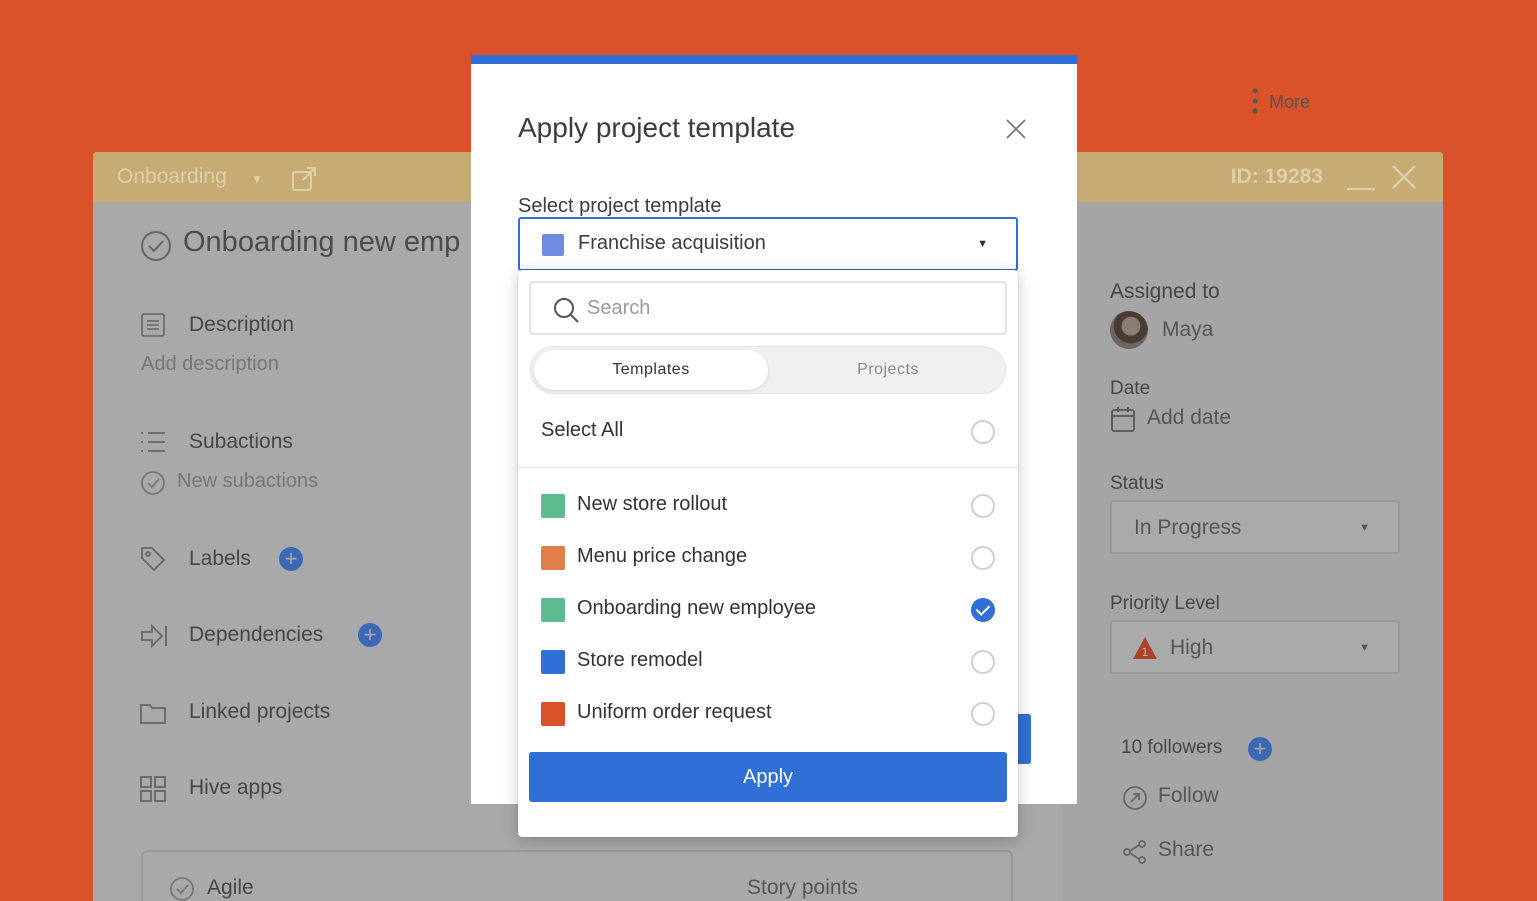 The height and width of the screenshot is (901, 1537). What do you see at coordinates (1255, 527) in the screenshot?
I see `status-select: In Progress ▼` at bounding box center [1255, 527].